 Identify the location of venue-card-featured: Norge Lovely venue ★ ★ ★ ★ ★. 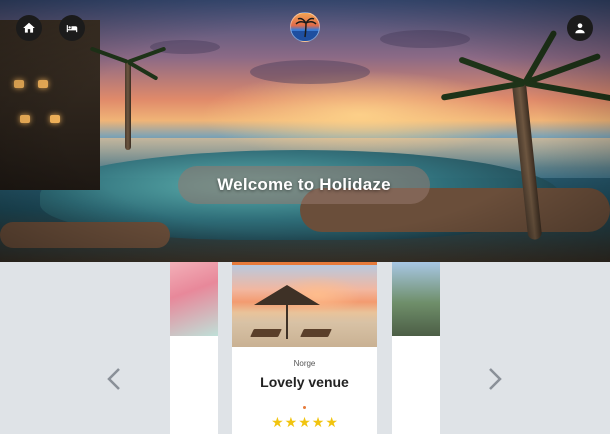
(304, 348).